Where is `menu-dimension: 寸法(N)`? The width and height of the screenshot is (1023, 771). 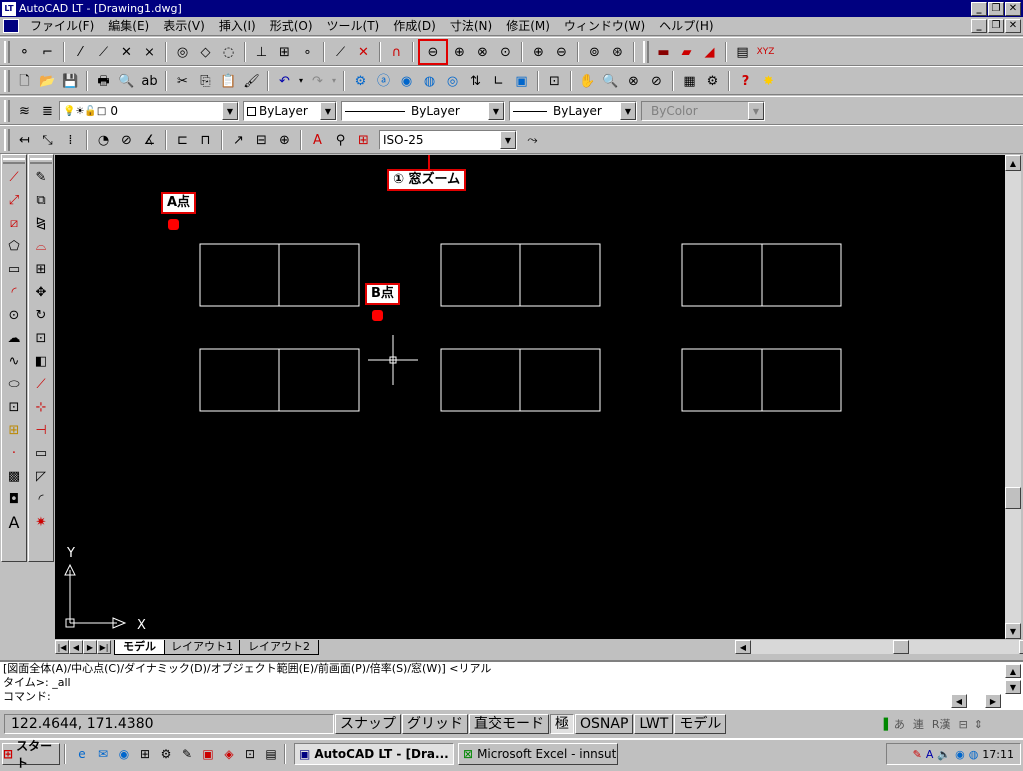
menu-dimension: 寸法(N) is located at coordinates (471, 26).